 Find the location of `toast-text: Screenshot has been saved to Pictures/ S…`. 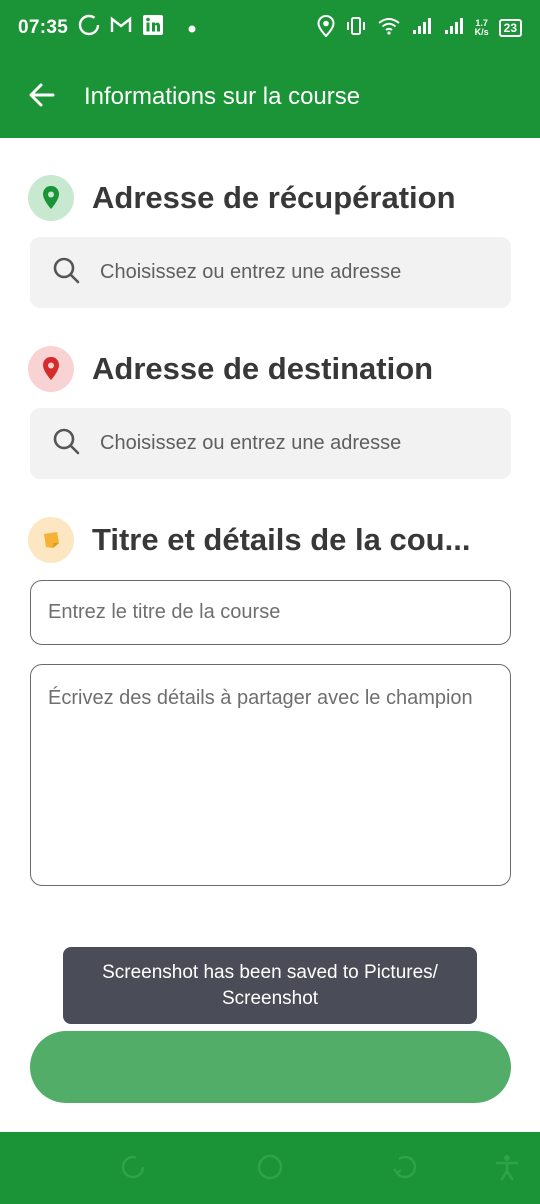

toast-text: Screenshot has been saved to Pictures/ S… is located at coordinates (270, 985).